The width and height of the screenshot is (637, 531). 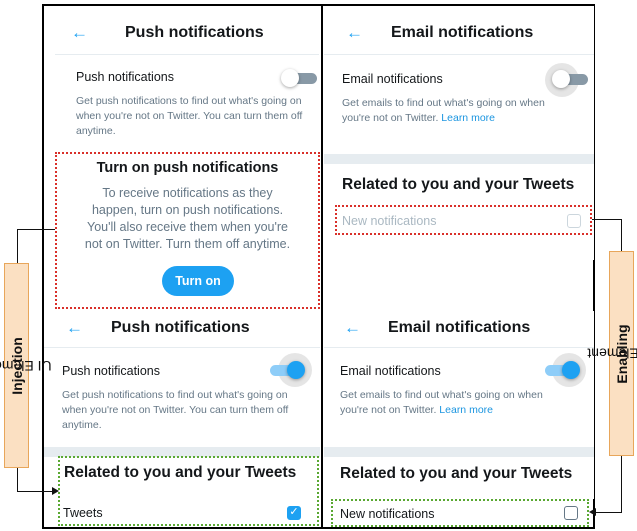 What do you see at coordinates (460, 513) in the screenshot?
I see `enabled-element-highlight: New notifications` at bounding box center [460, 513].